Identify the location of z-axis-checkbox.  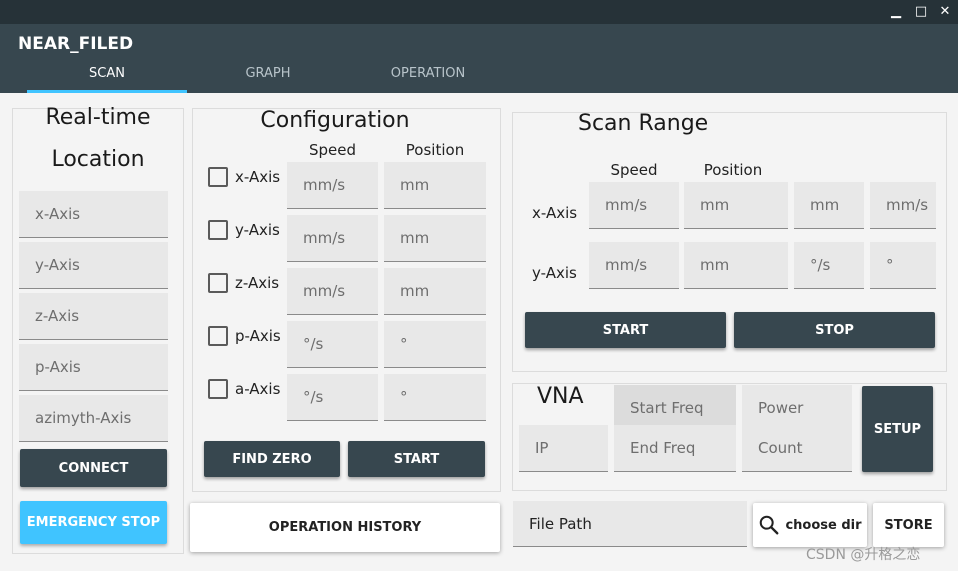
(218, 283).